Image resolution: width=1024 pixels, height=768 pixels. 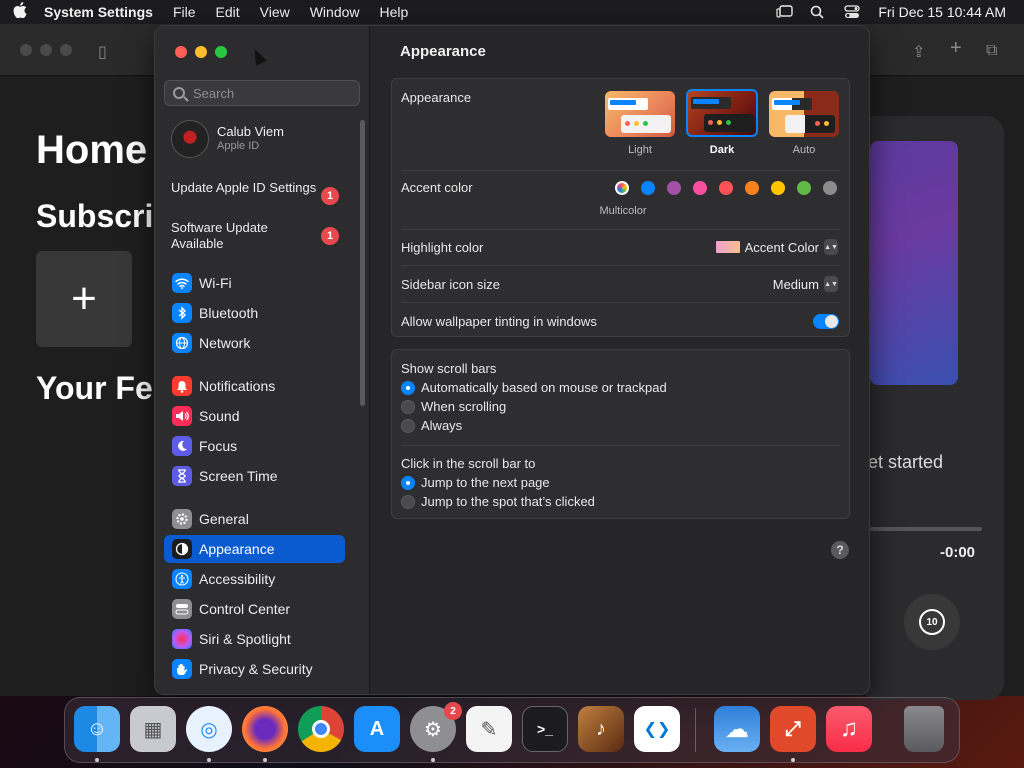 I want to click on accent-pink-swatch, so click(x=700, y=188).